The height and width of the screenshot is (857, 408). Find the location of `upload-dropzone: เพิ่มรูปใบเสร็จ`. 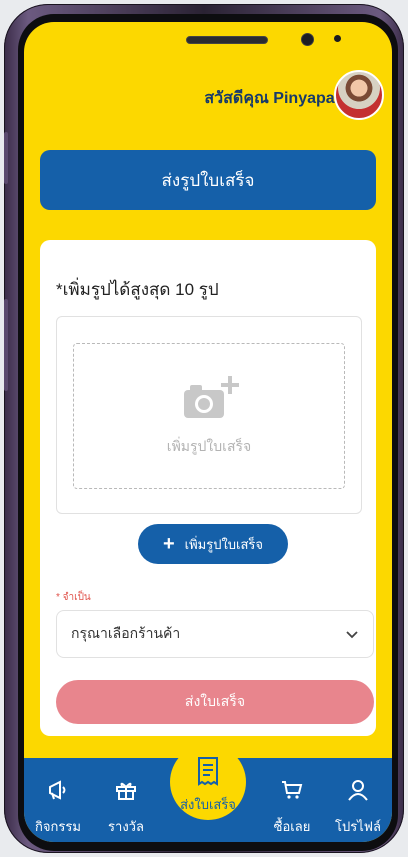

upload-dropzone: เพิ่มรูปใบเสร็จ is located at coordinates (209, 416).